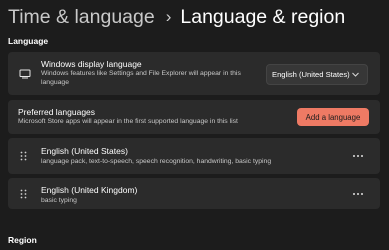 The image size is (389, 250). What do you see at coordinates (28, 41) in the screenshot?
I see `section-header-language: Language` at bounding box center [28, 41].